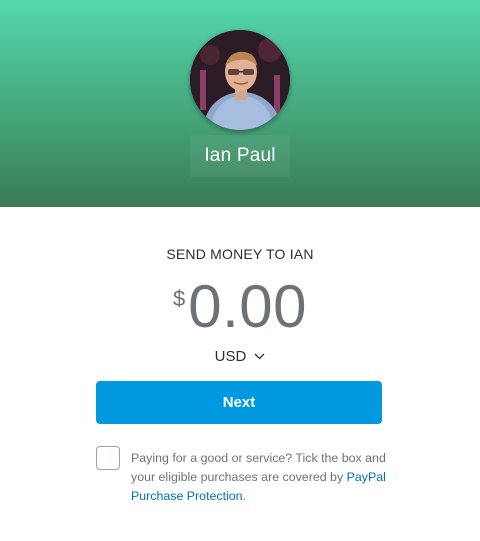 The width and height of the screenshot is (480, 541). I want to click on recipient-name: Ian Paul, so click(240, 155).